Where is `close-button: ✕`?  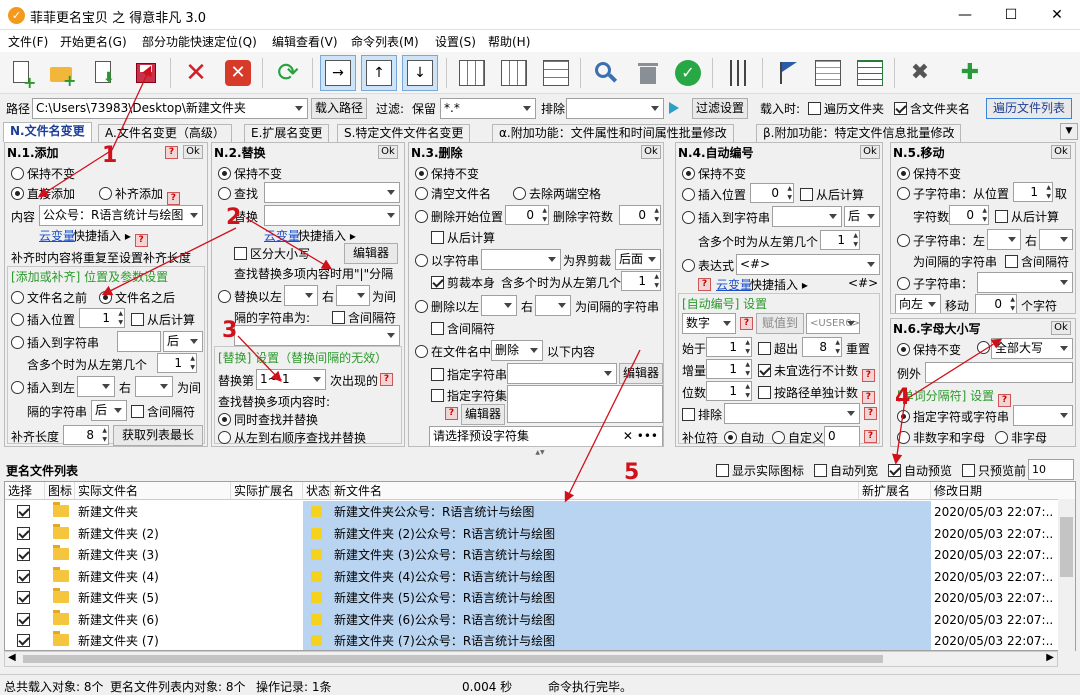
close-button: ✕ is located at coordinates (1057, 15).